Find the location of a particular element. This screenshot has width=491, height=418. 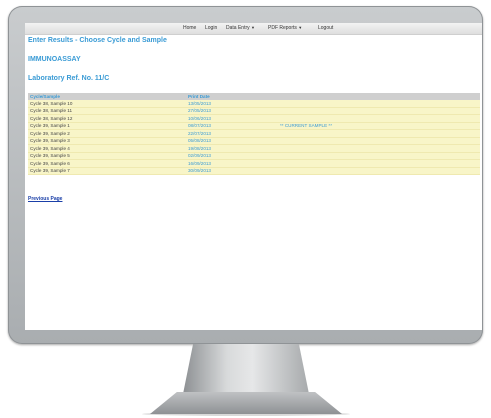

date-cell: 13/05/2013 is located at coordinates (232, 104).